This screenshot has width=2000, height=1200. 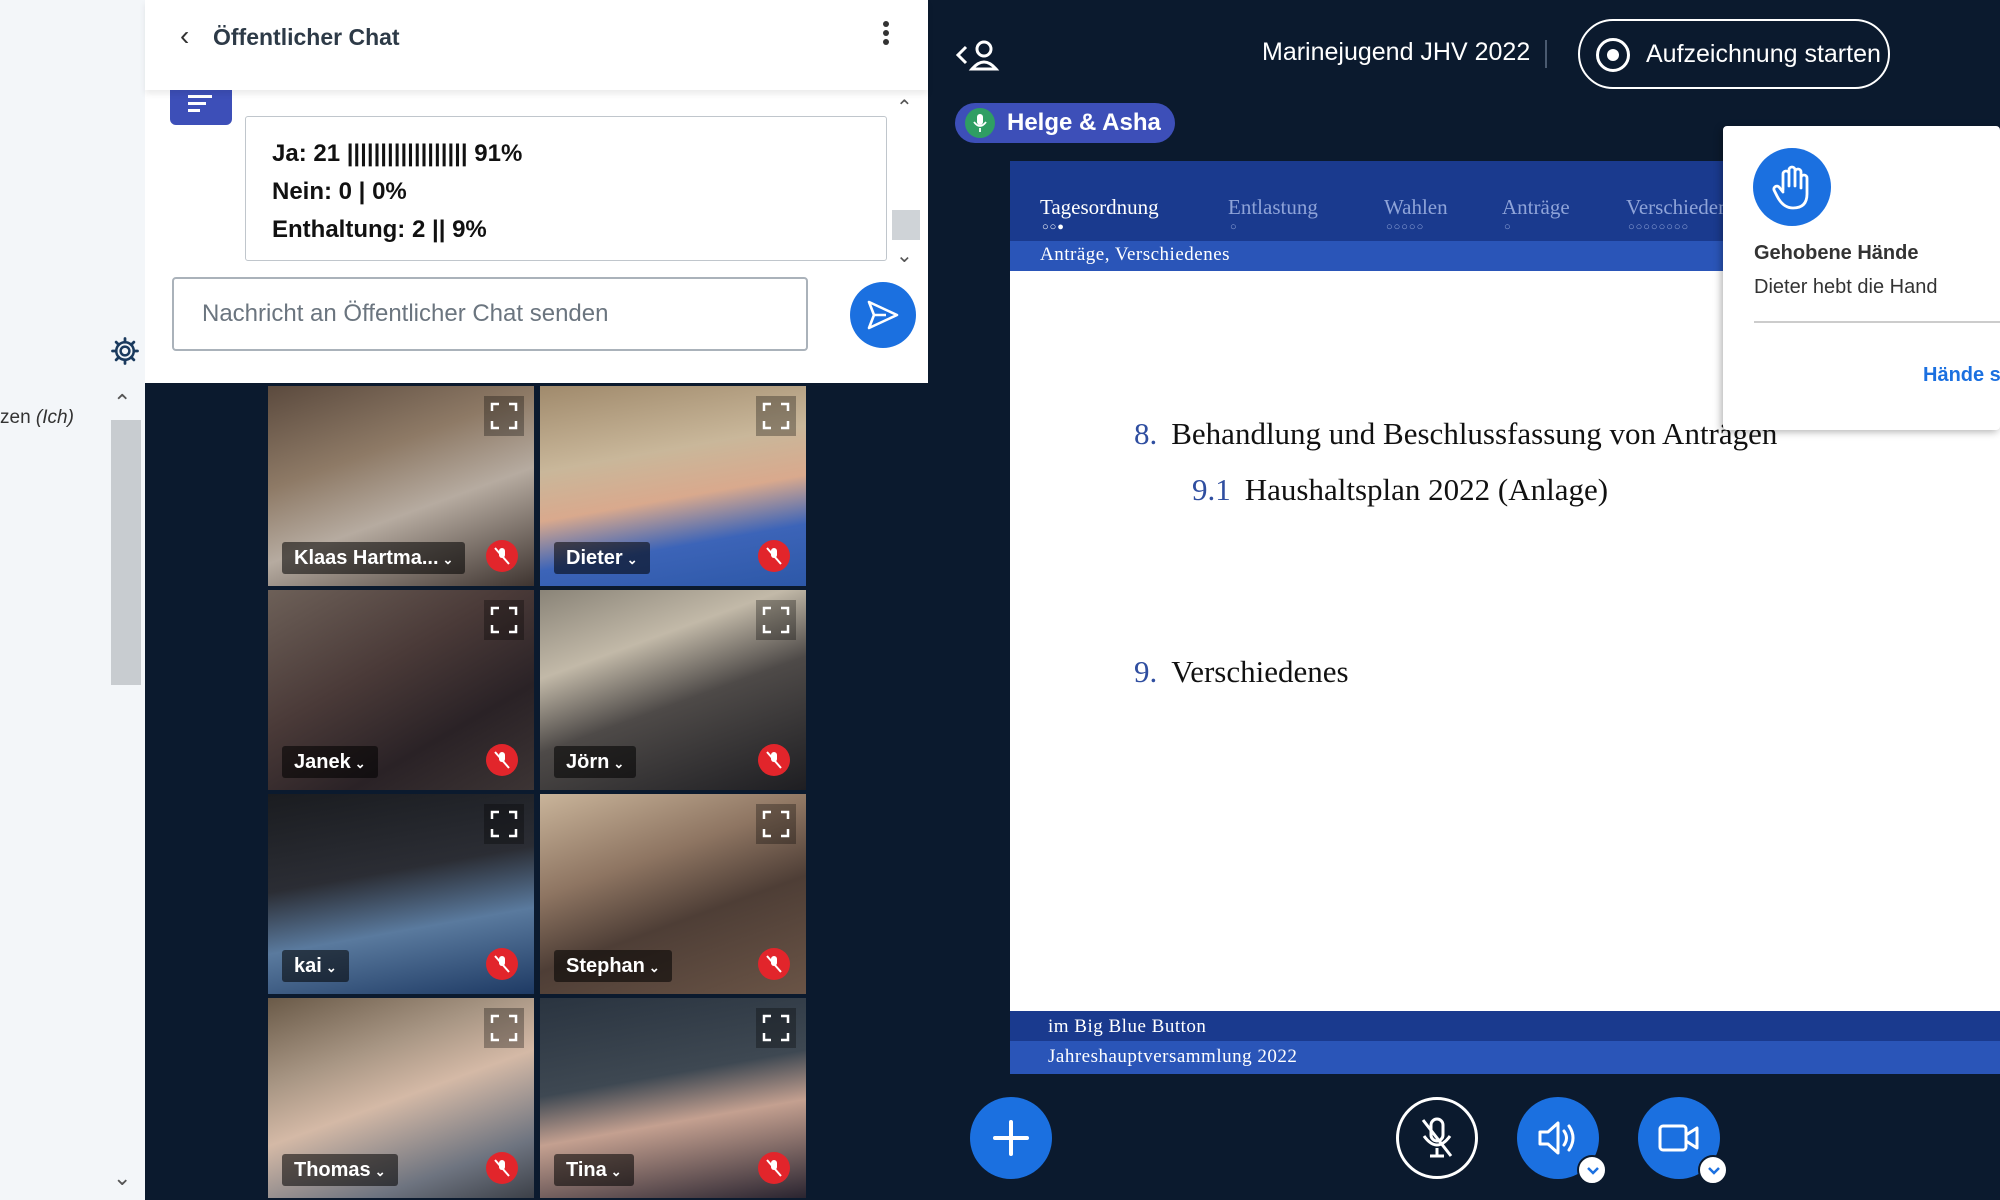 What do you see at coordinates (1273, 207) in the screenshot?
I see `slide-nav-item: Entlastung` at bounding box center [1273, 207].